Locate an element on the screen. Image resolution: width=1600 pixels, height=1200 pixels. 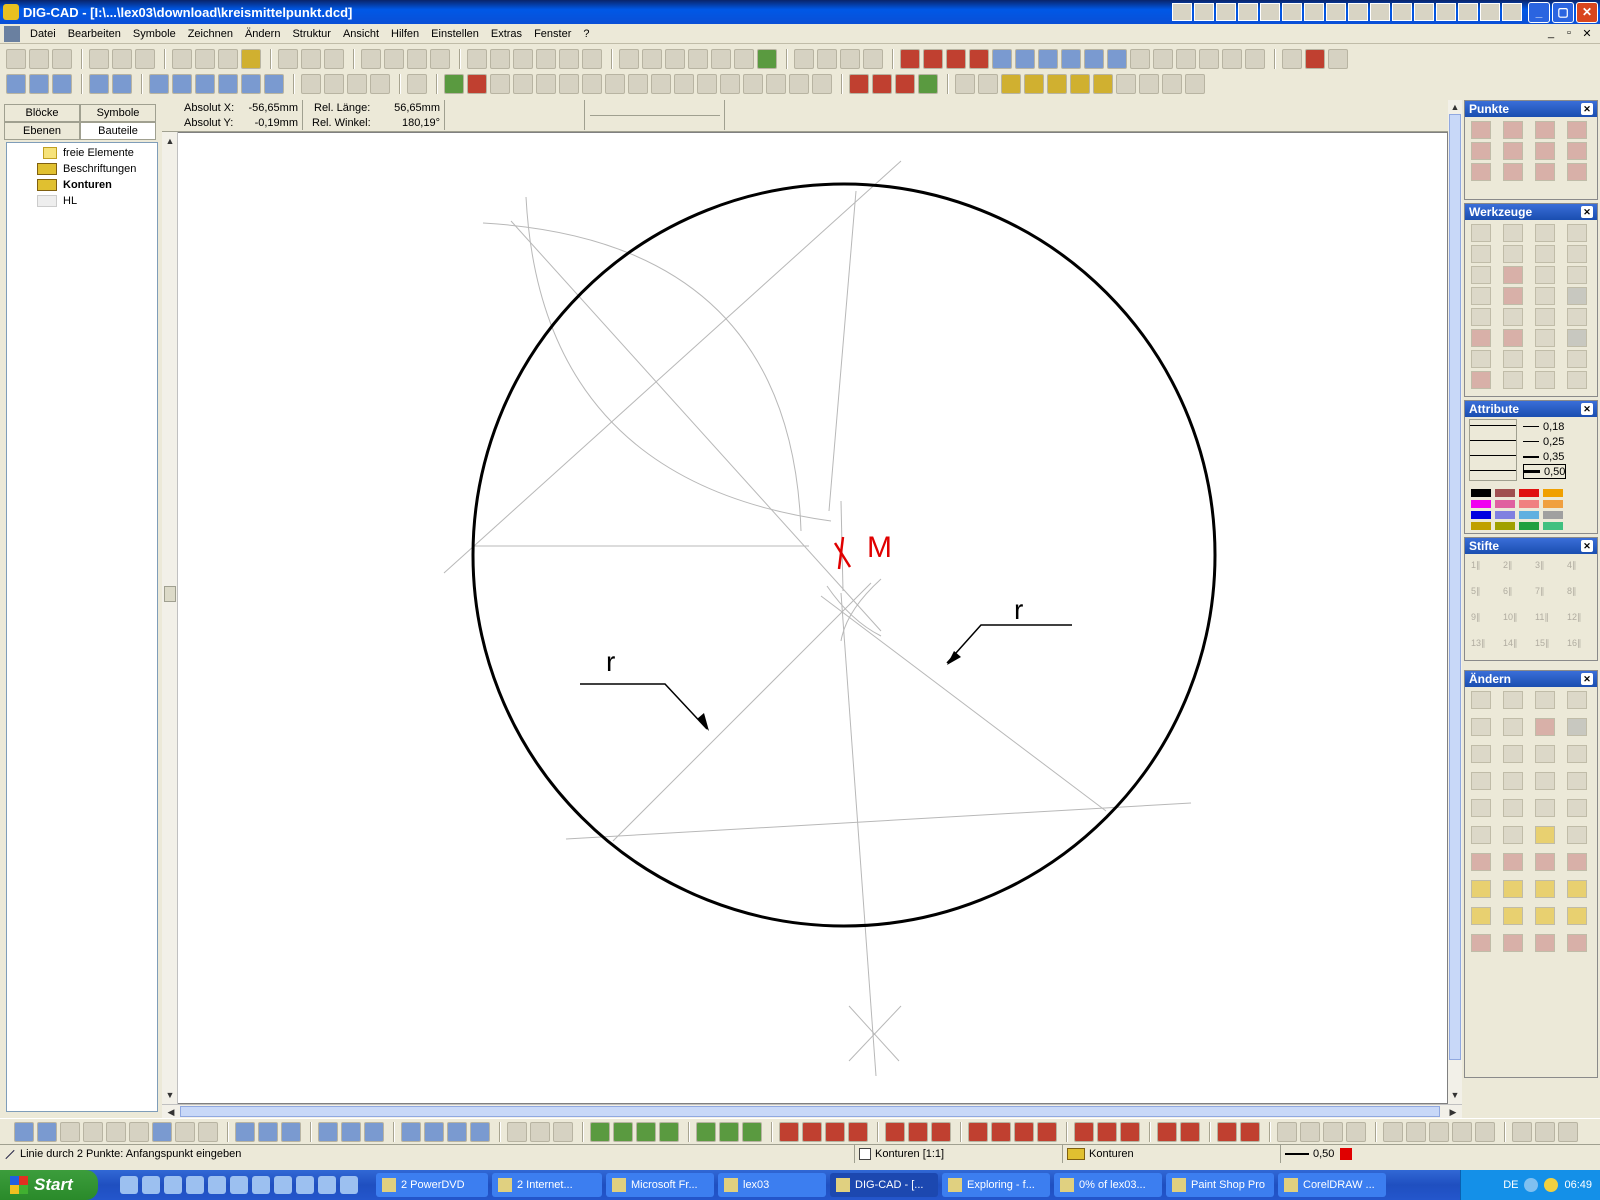
scale-icon is located at coordinates (417, 84).